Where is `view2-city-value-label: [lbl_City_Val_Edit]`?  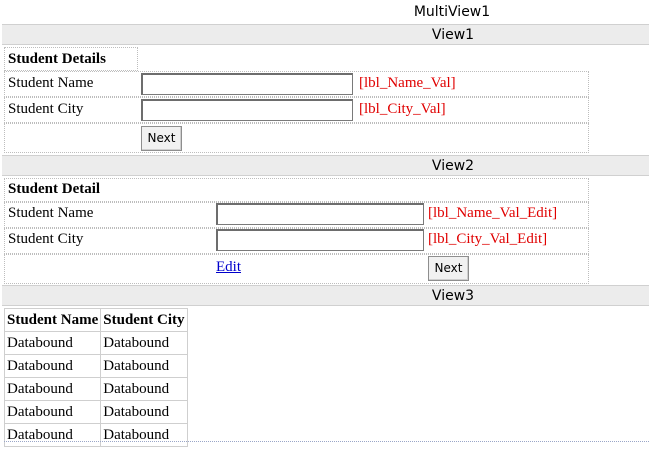 view2-city-value-label: [lbl_City_Val_Edit] is located at coordinates (488, 239).